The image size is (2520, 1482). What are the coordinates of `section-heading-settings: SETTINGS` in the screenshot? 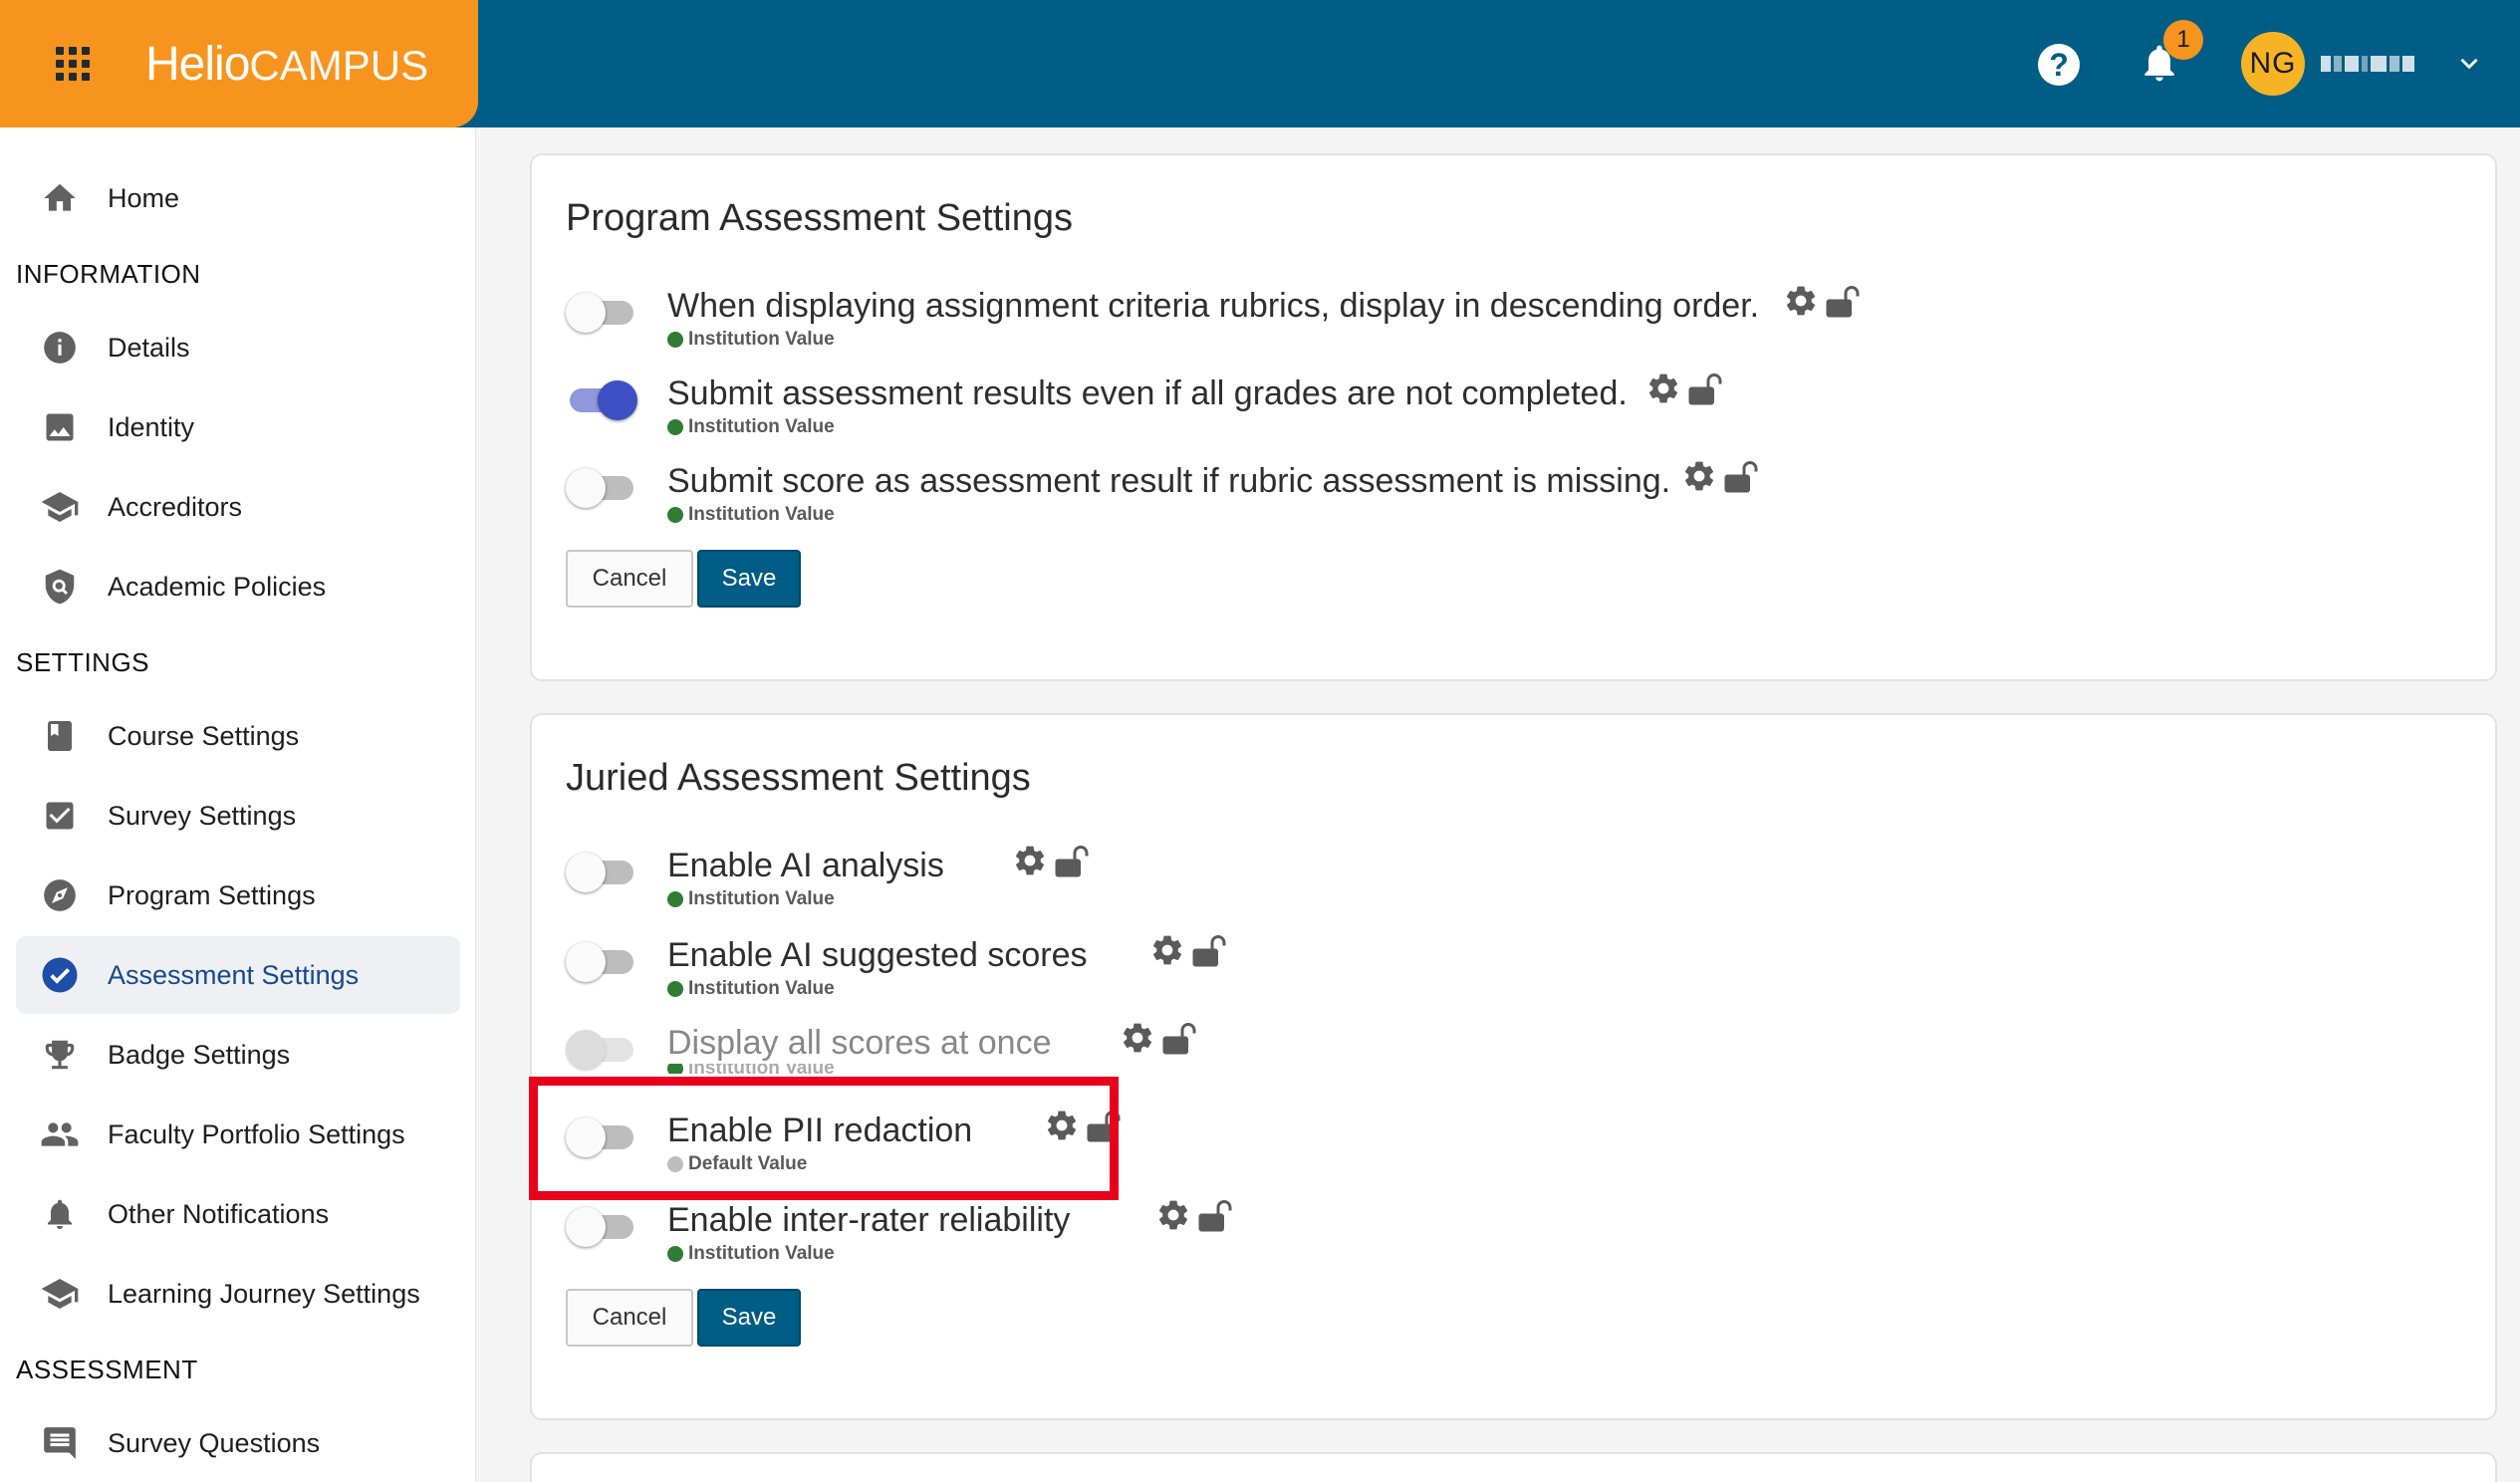 It's located at (83, 662).